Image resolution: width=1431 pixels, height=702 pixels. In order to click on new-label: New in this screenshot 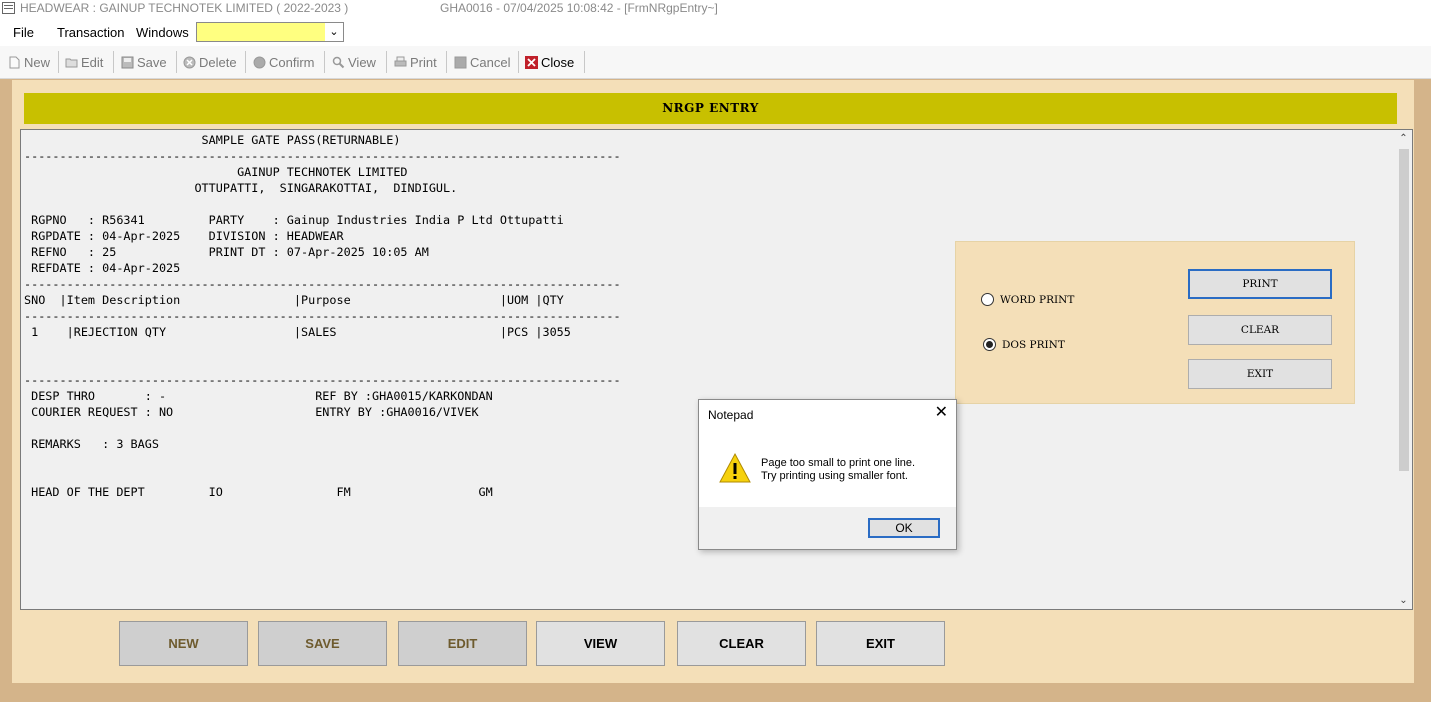, I will do `click(37, 62)`.